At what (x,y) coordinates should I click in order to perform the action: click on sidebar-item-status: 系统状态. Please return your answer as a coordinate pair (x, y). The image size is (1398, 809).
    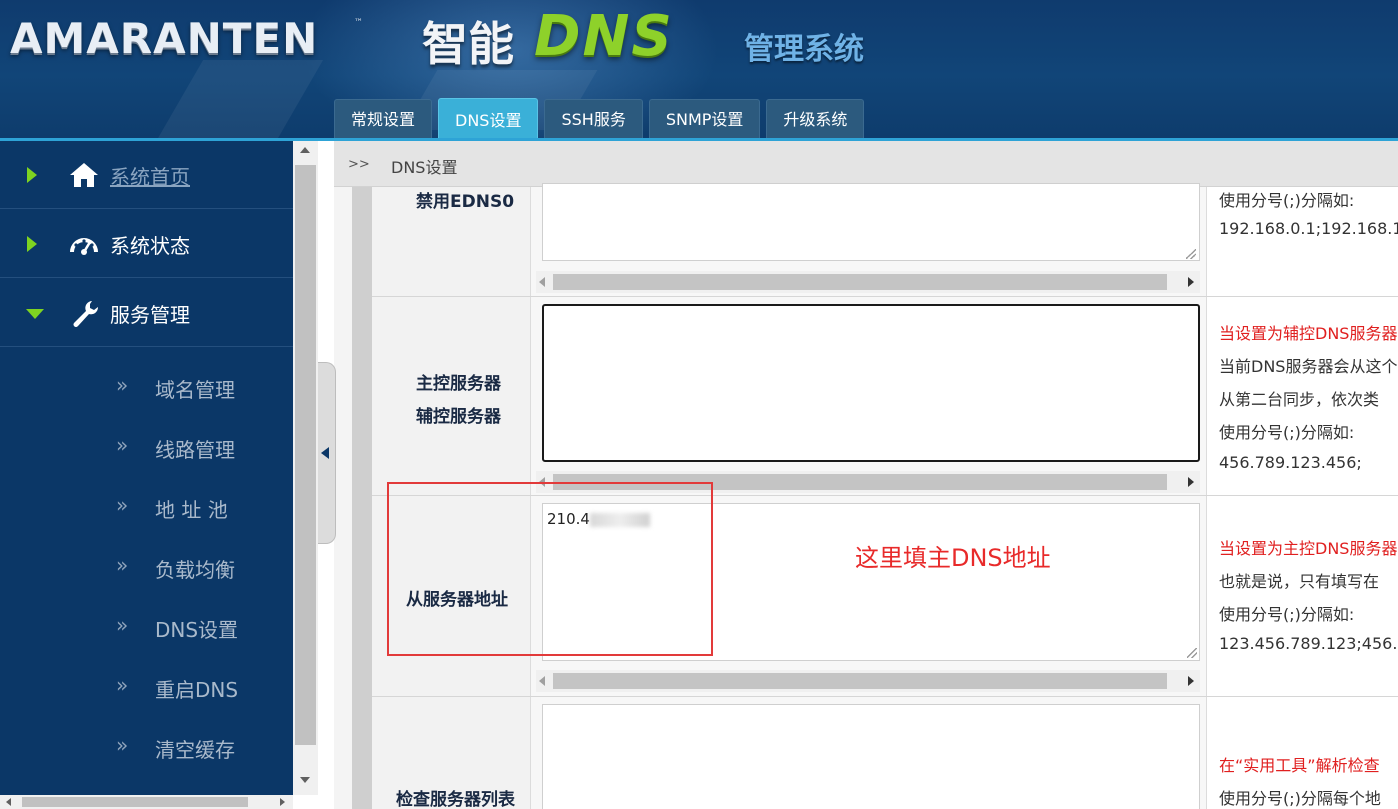
    Looking at the image, I should click on (146, 244).